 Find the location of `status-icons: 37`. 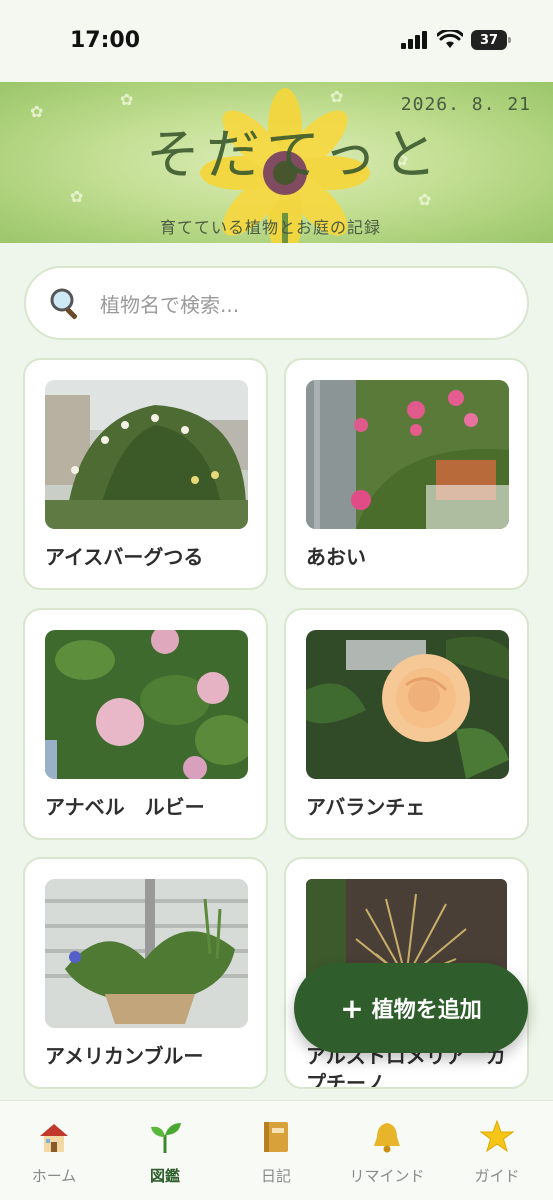

status-icons: 37 is located at coordinates (456, 40).